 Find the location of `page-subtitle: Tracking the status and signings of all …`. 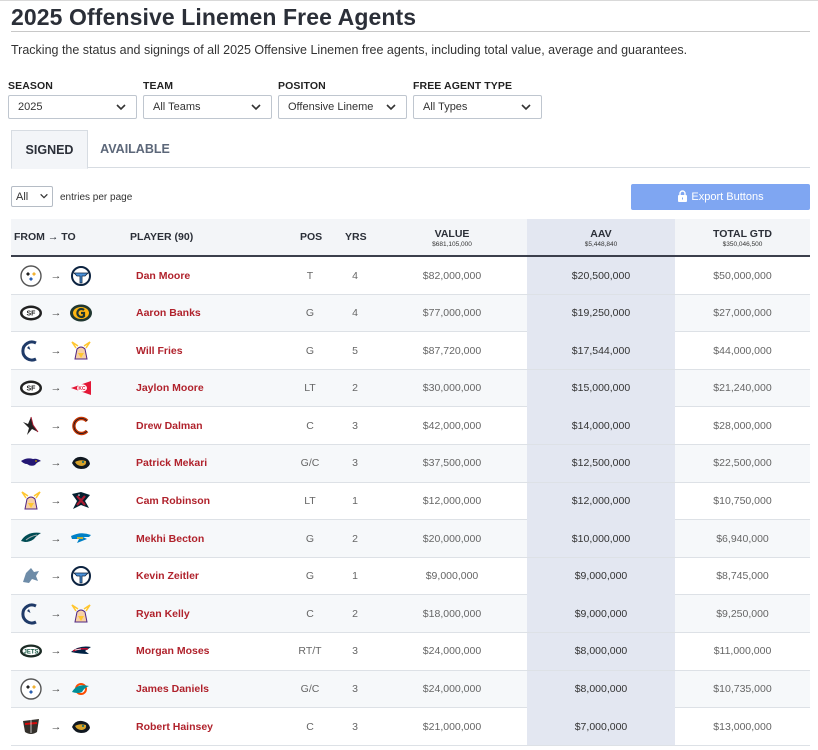

page-subtitle: Tracking the status and signings of all … is located at coordinates (349, 50).